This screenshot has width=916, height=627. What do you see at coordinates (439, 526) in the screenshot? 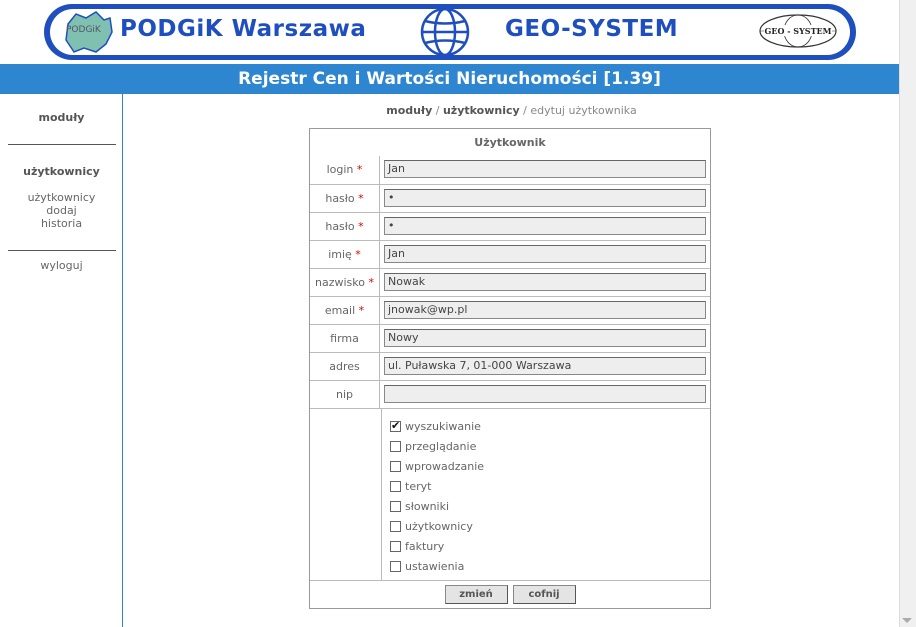
I see `permission-label: użytkownicy` at bounding box center [439, 526].